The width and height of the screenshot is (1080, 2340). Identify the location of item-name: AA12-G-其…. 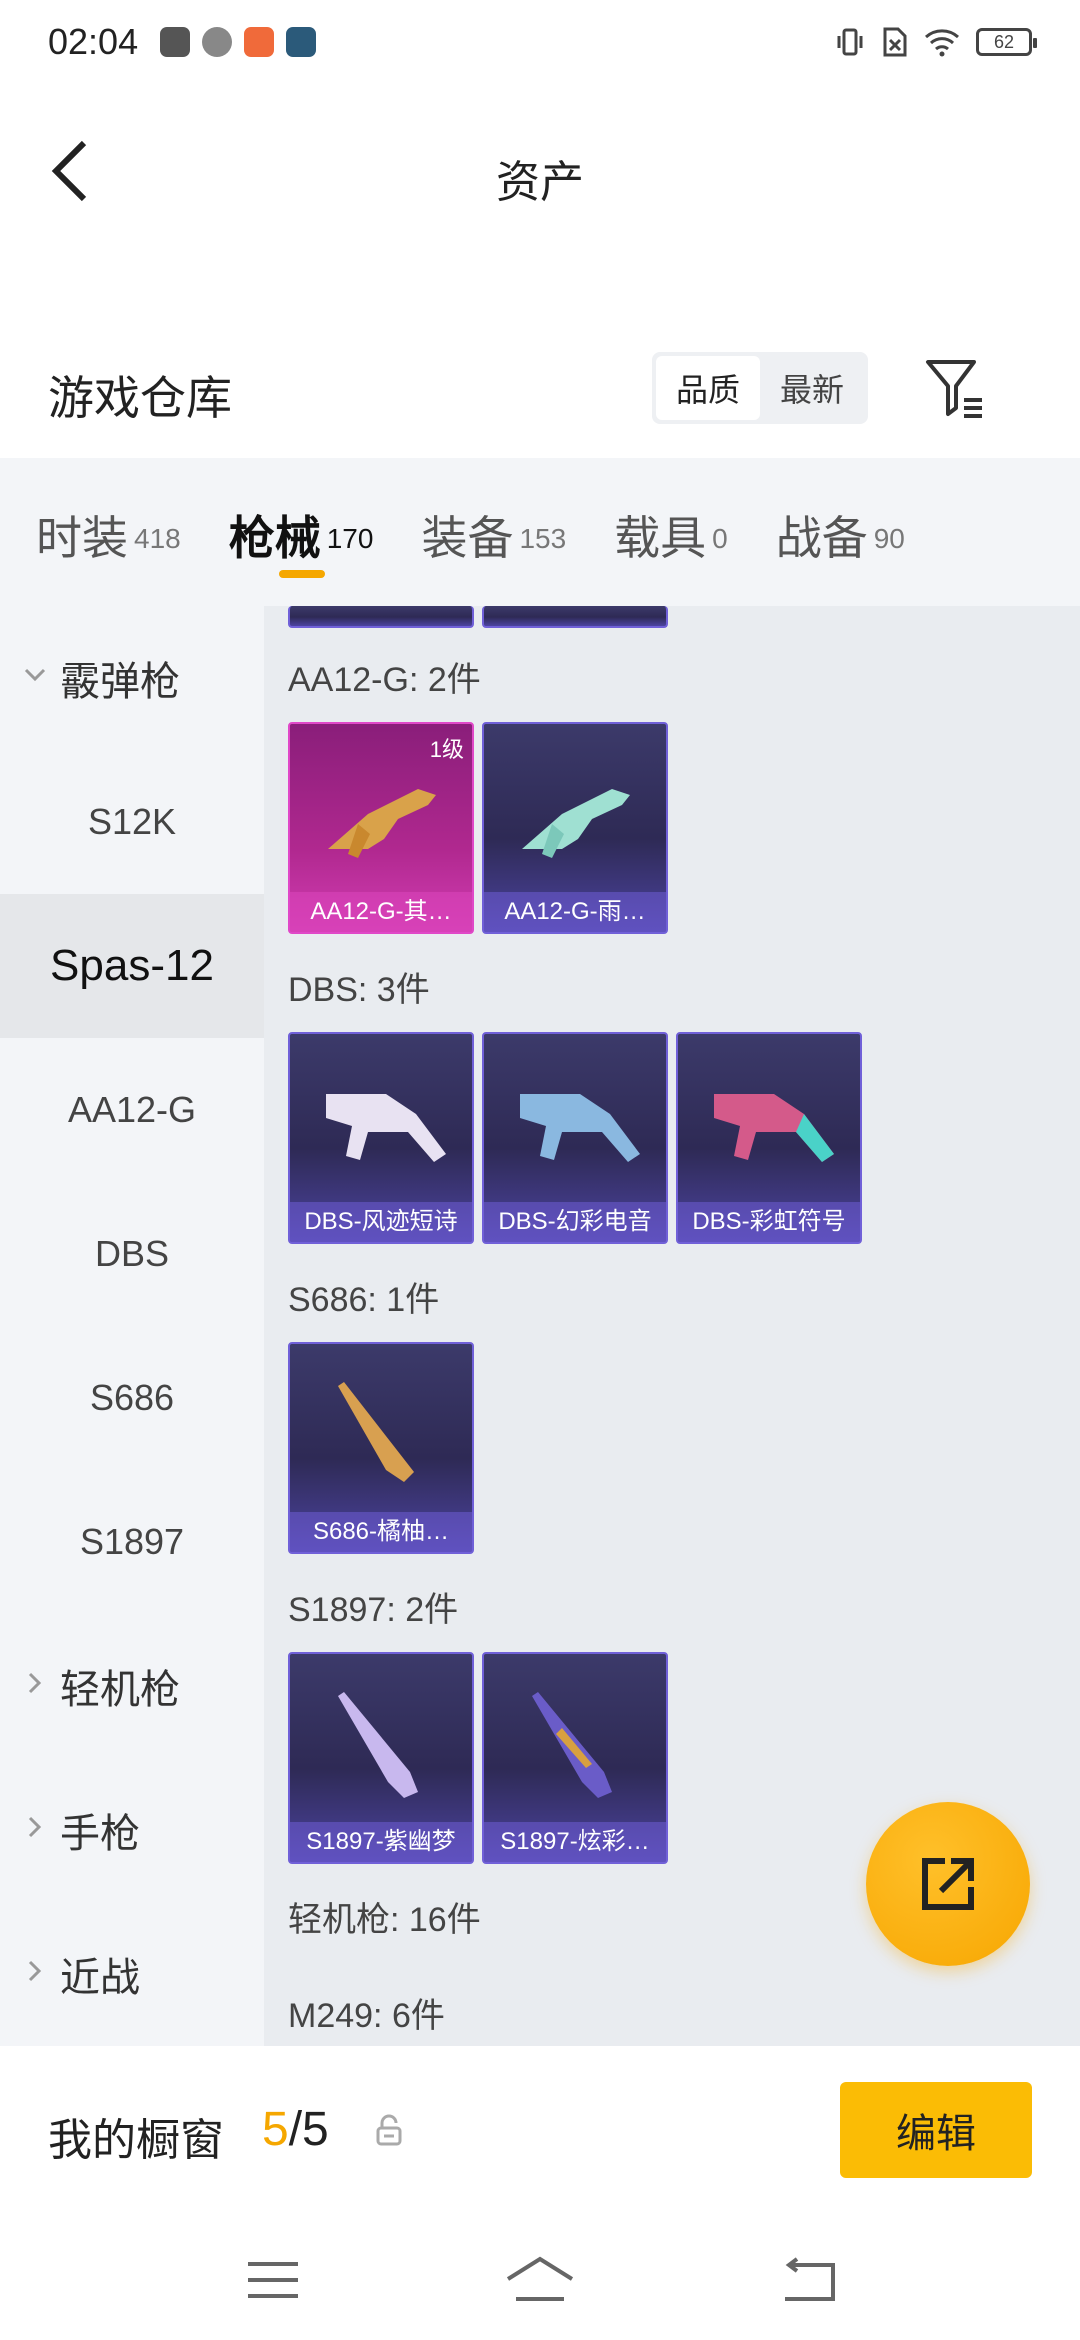
(381, 912).